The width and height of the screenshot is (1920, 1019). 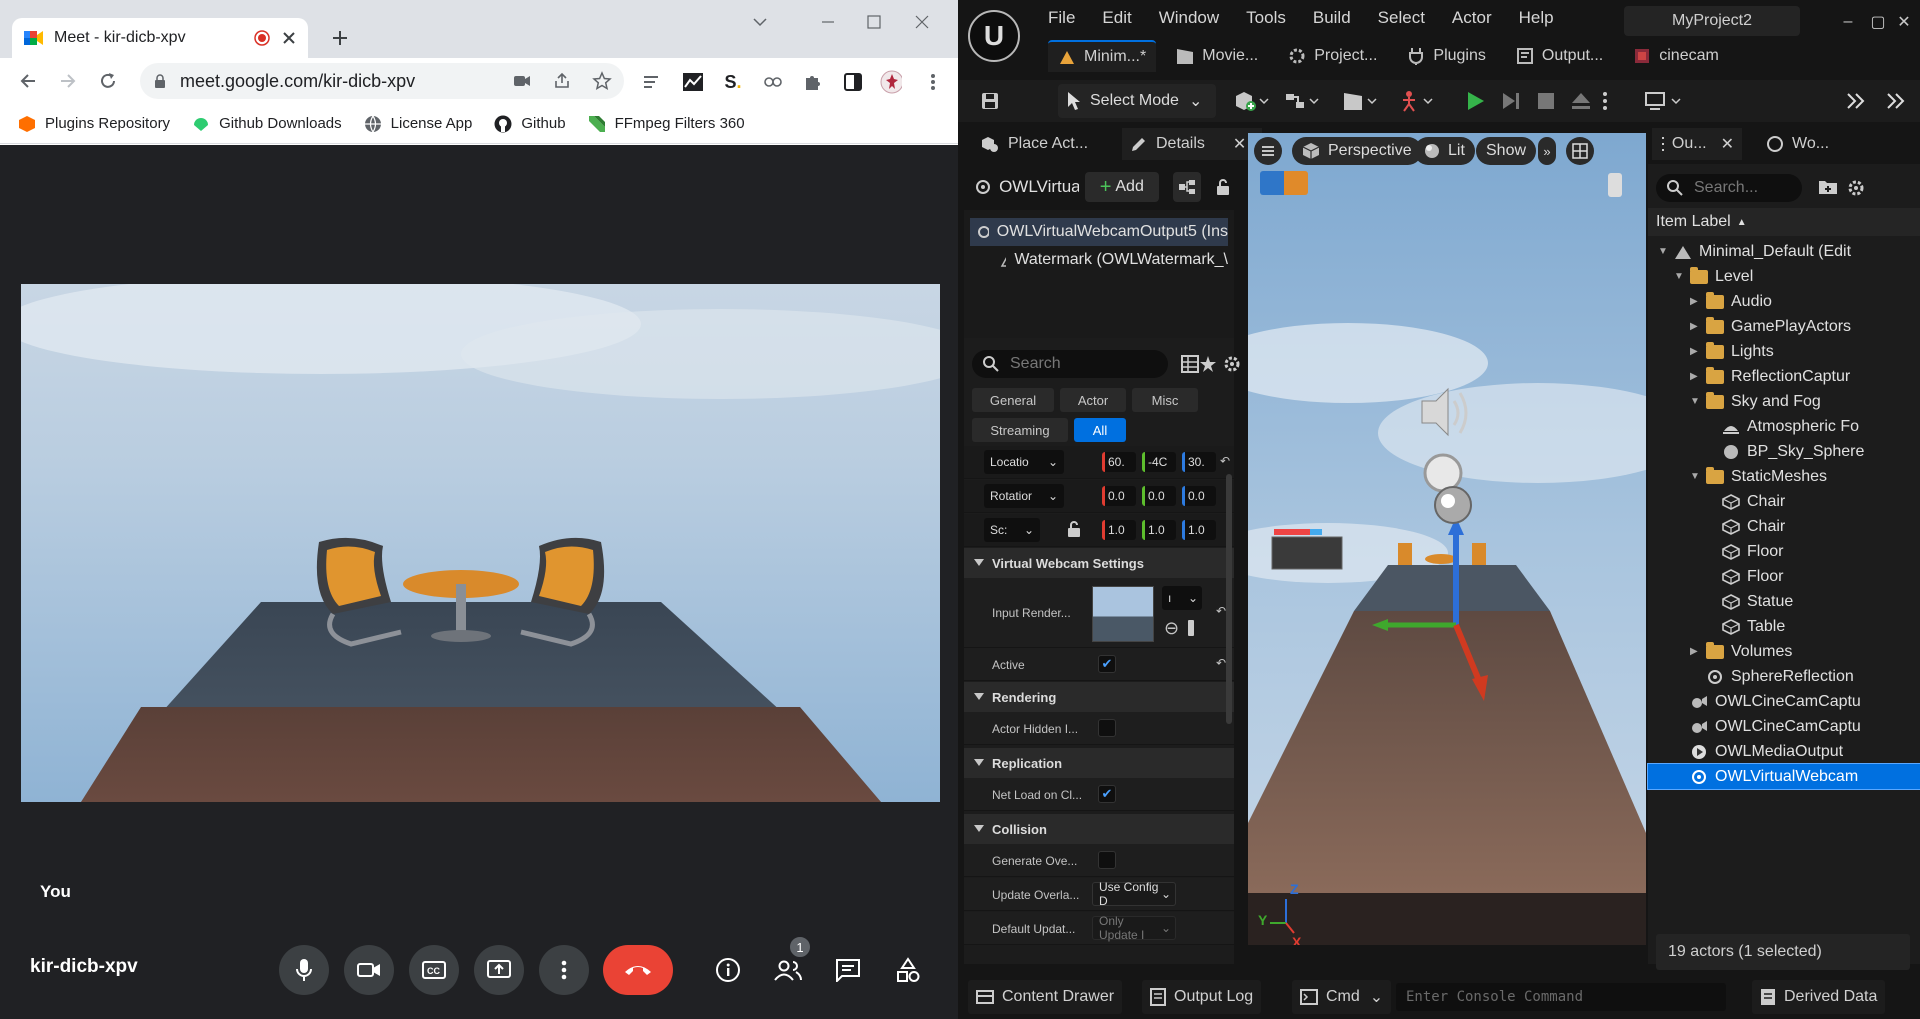 What do you see at coordinates (1208, 364) in the screenshot?
I see `favorites-button` at bounding box center [1208, 364].